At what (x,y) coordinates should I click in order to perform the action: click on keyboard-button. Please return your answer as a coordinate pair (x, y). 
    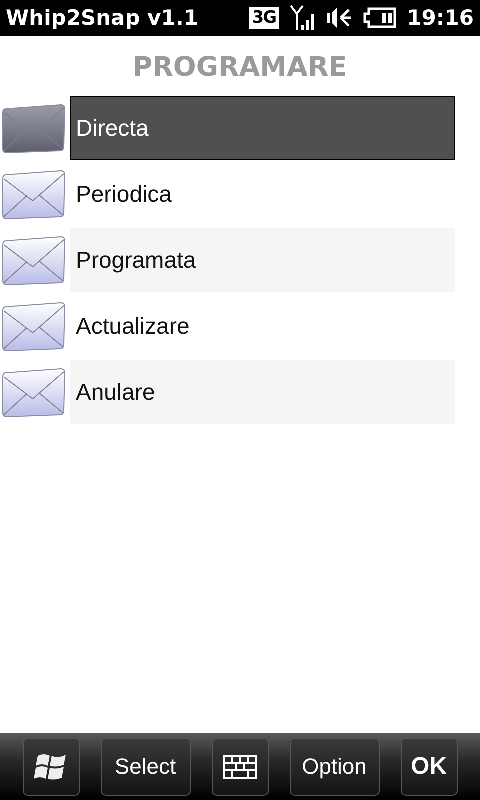
    Looking at the image, I should click on (240, 767).